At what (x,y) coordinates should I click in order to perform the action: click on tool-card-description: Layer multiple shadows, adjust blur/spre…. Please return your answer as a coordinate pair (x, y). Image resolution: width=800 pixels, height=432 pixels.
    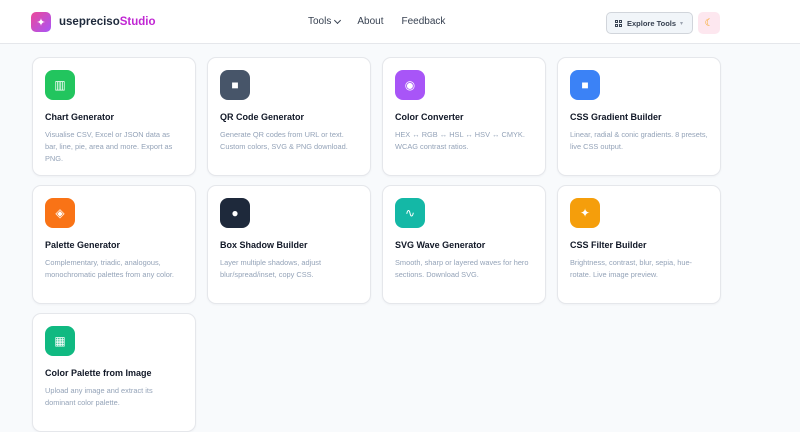
    Looking at the image, I should click on (271, 268).